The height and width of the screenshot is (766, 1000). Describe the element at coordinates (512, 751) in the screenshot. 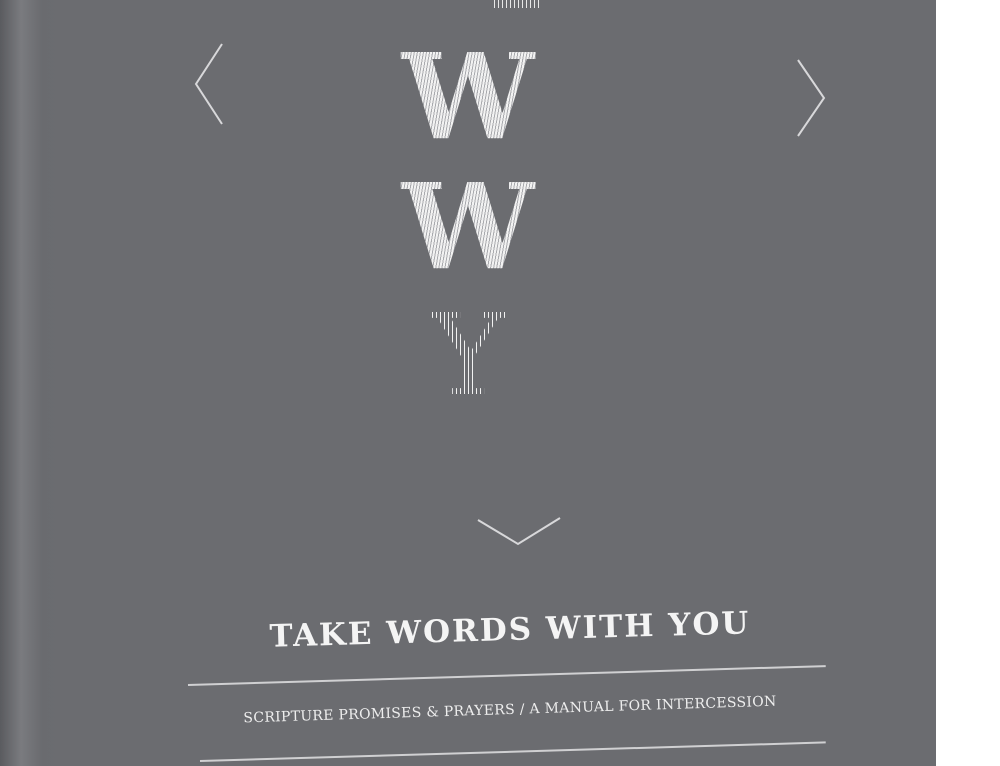

I see `divider-bottom` at that location.